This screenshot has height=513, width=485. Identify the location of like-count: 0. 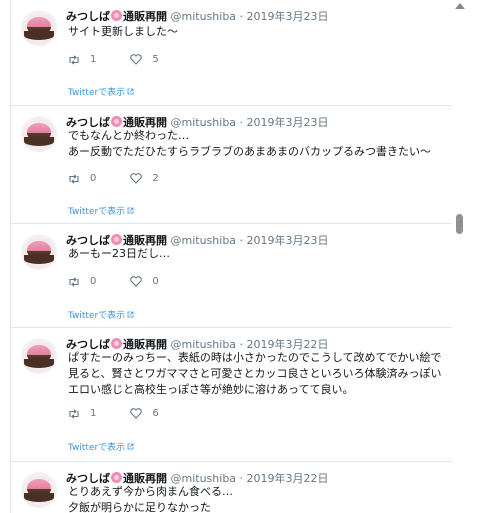
(155, 281).